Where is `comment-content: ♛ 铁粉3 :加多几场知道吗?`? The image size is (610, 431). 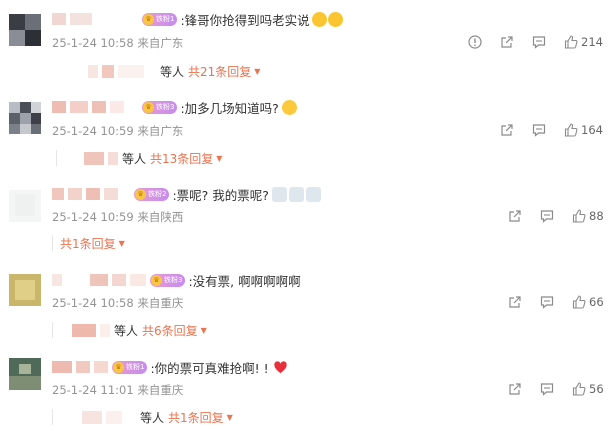 comment-content: ♛ 铁粉3 :加多几场知道吗? is located at coordinates (174, 107).